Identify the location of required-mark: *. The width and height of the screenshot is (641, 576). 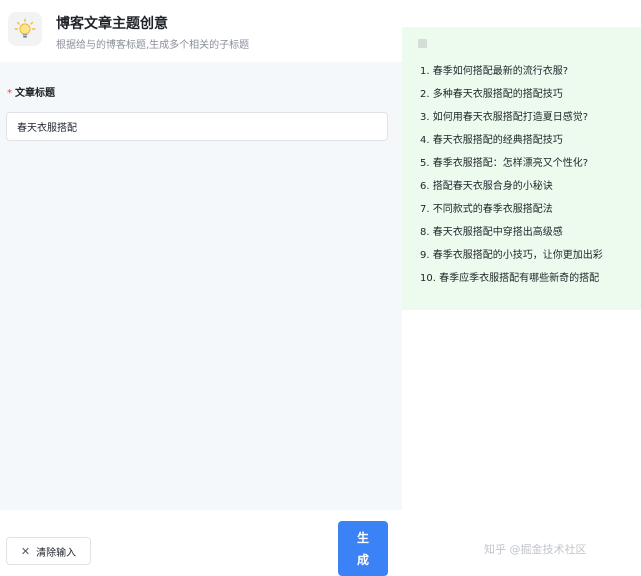
(9, 93).